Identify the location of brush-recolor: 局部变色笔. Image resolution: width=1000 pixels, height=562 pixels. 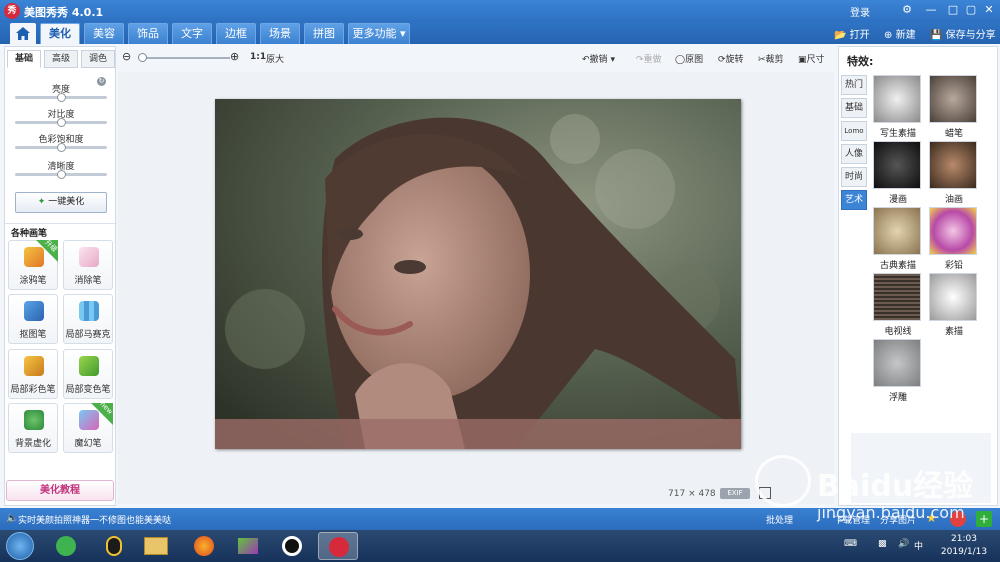
(88, 374).